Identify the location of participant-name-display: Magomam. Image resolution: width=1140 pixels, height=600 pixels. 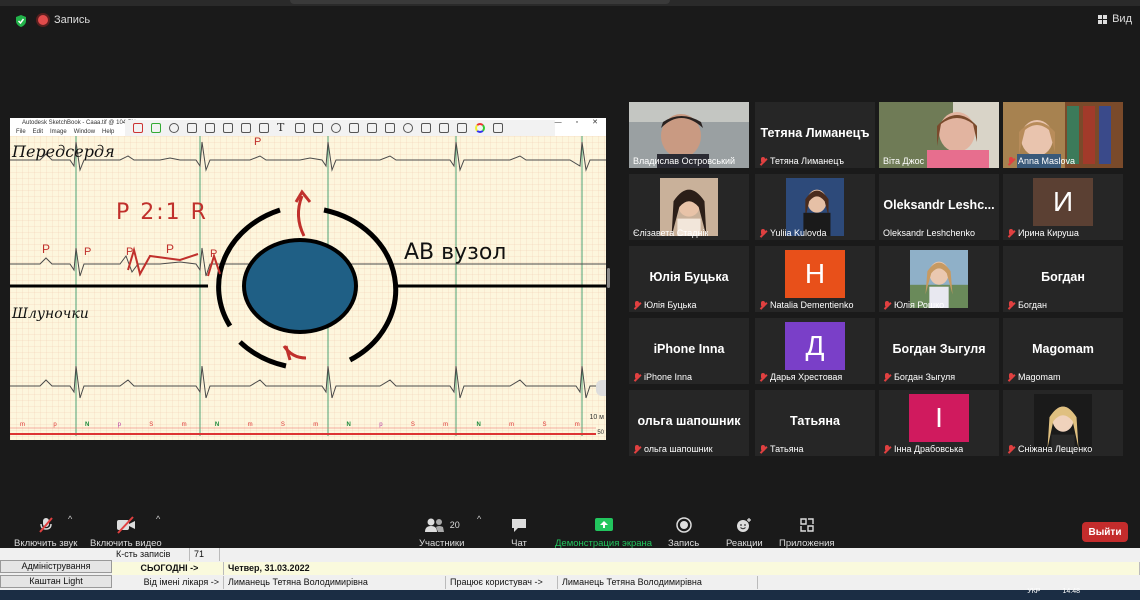
(1063, 349).